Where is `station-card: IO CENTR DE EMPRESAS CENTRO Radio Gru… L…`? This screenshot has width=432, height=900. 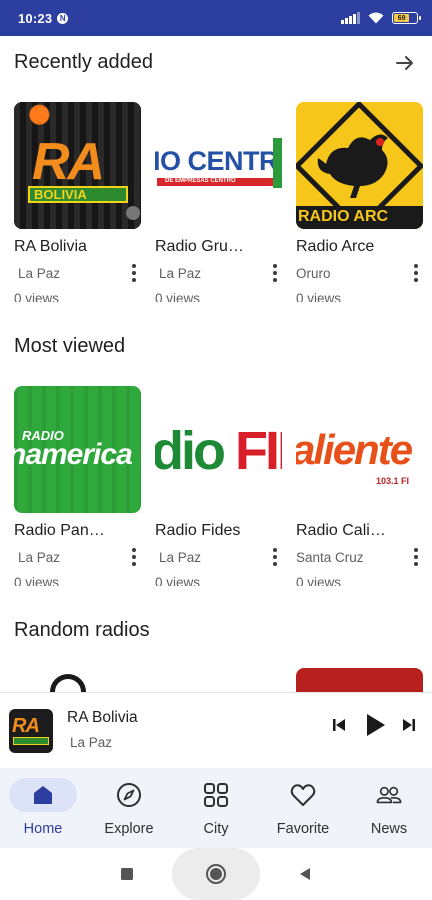
station-card: IO CENTR DE EMPRESAS CENTRO Radio Gru… L… is located at coordinates (218, 202).